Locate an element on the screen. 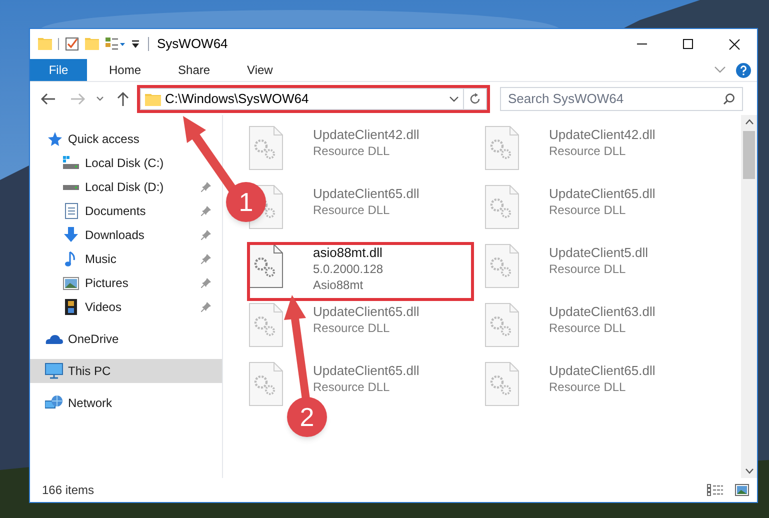 Image resolution: width=769 pixels, height=518 pixels. sidebar-item: Documents is located at coordinates (126, 211).